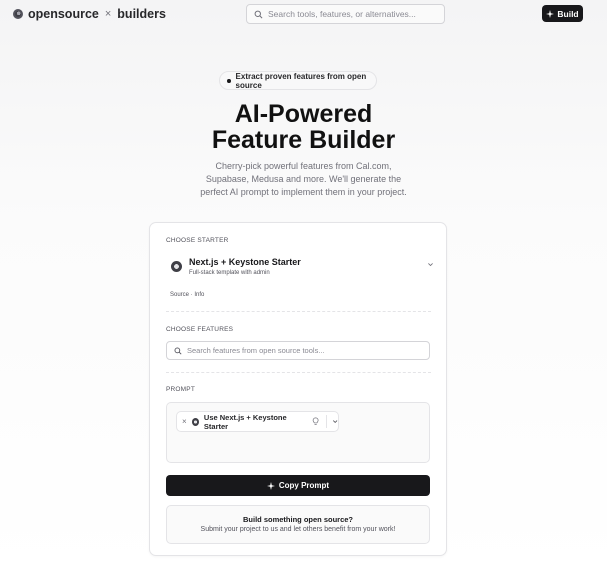 The width and height of the screenshot is (607, 573). I want to click on copy-prompt-label: Copy Prompt, so click(304, 485).